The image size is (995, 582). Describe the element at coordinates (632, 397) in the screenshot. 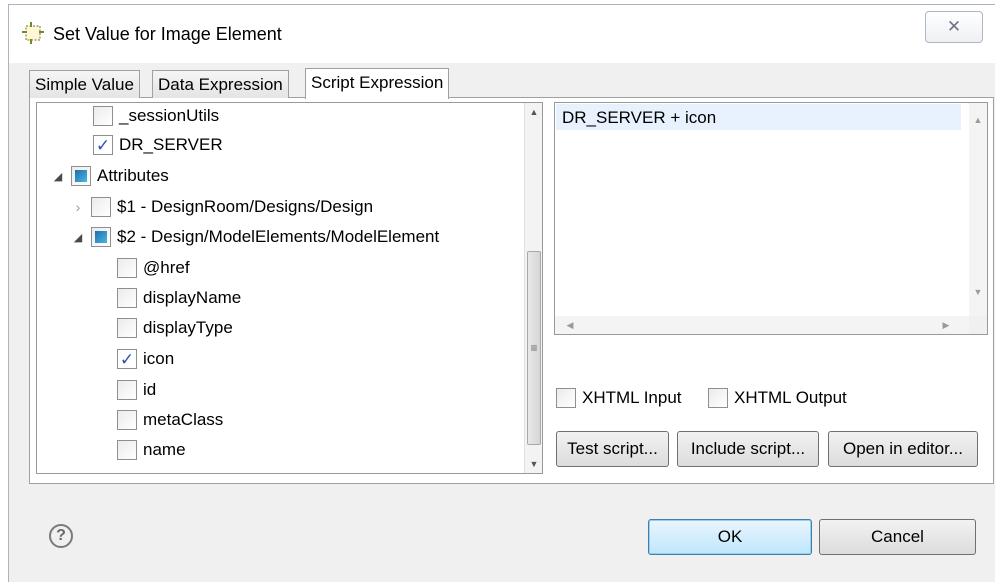

I see `xhtml-input-label: XHTML Input` at that location.